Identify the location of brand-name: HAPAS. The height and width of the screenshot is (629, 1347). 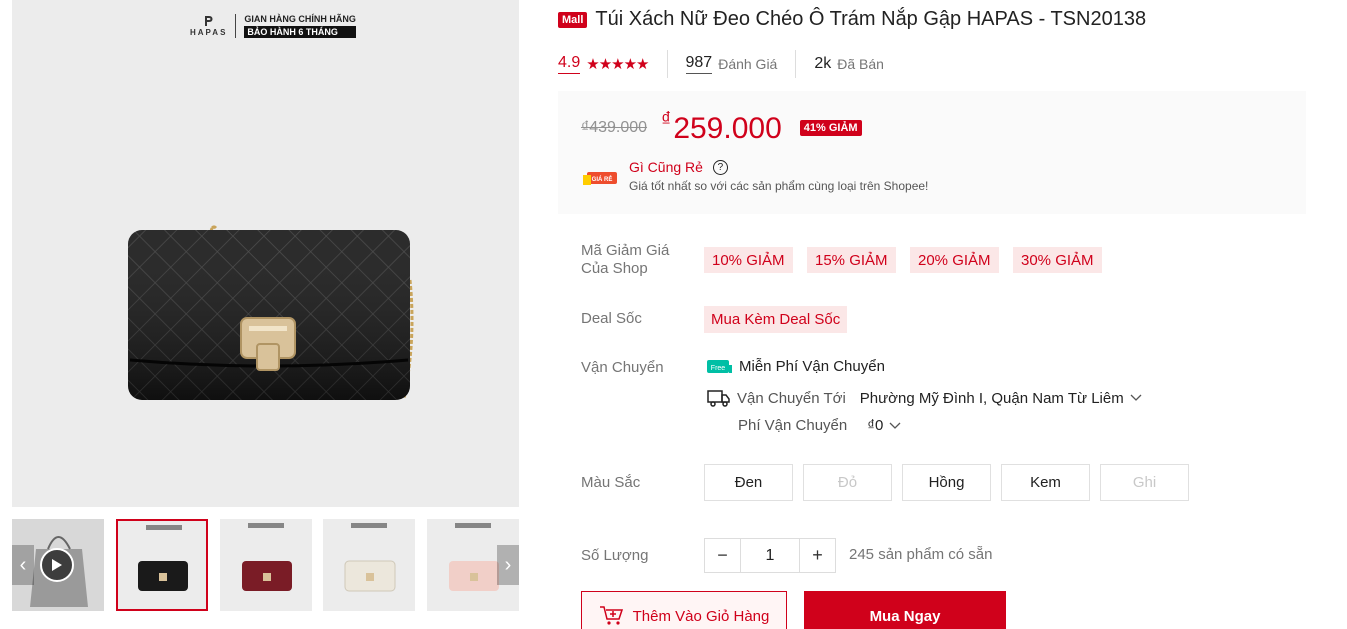
(209, 32).